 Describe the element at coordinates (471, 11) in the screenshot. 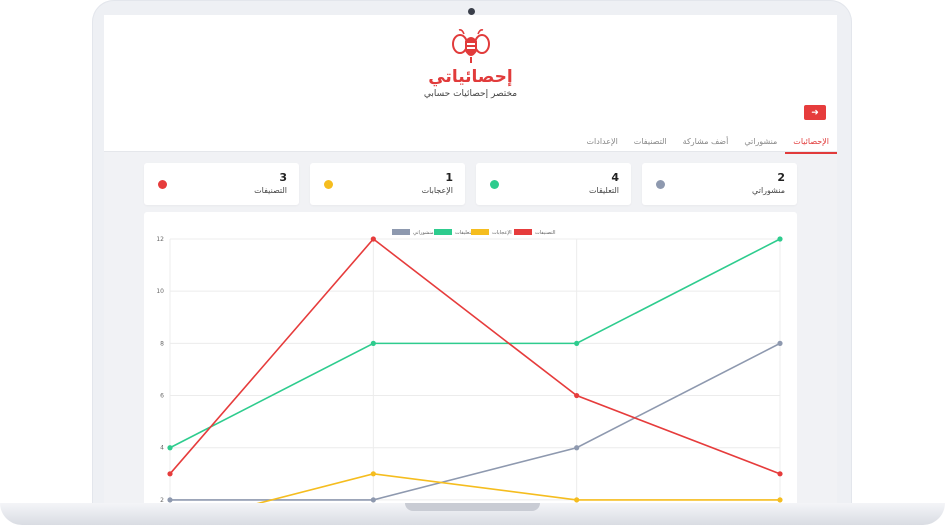

I see `camera-icon` at that location.